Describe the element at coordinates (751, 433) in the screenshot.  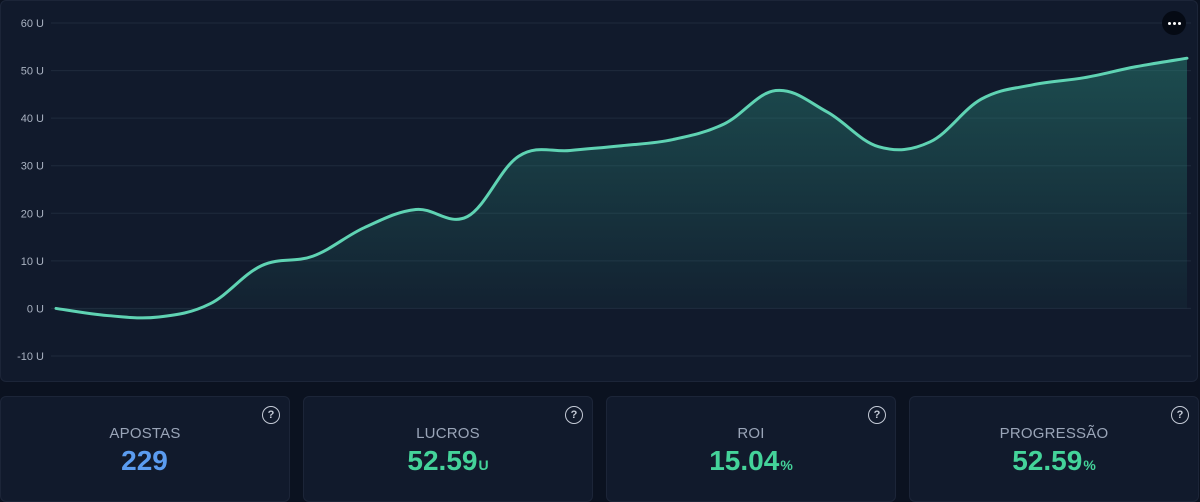
I see `stat-label: ROI` at that location.